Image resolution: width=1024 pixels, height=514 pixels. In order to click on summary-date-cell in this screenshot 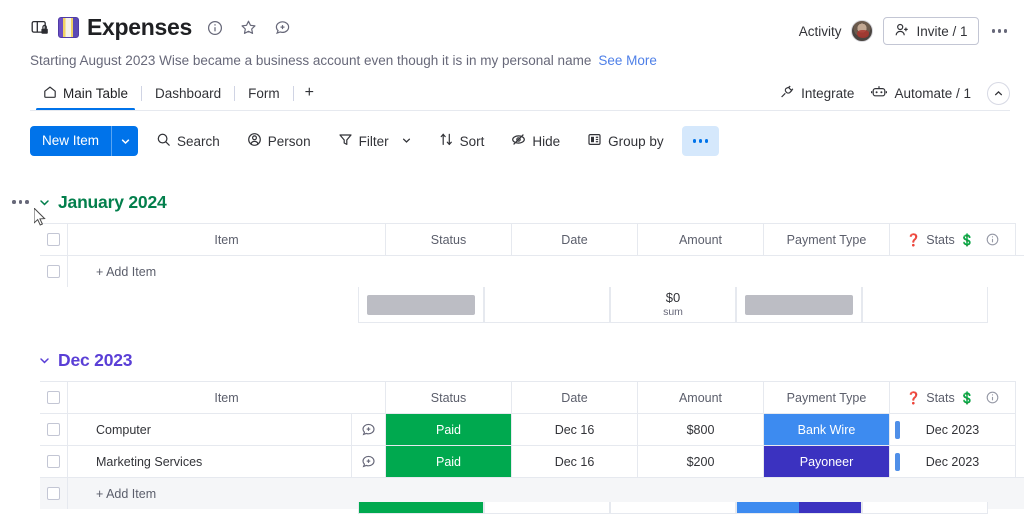, I will do `click(547, 305)`.